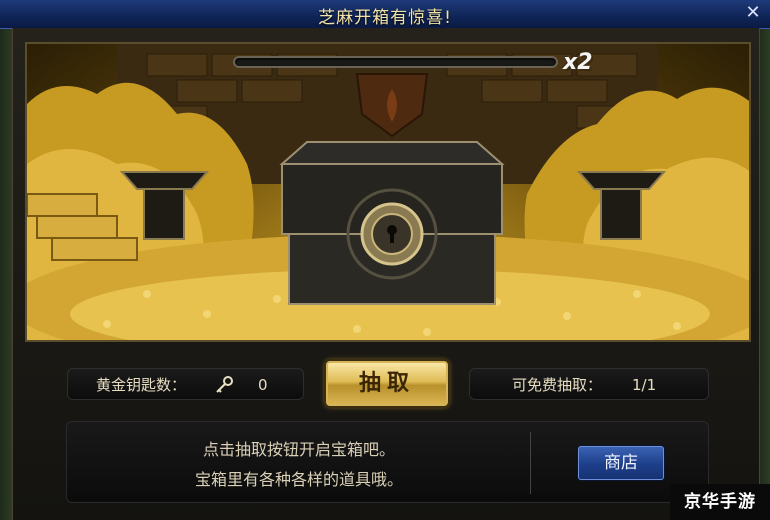 Image resolution: width=770 pixels, height=520 pixels. I want to click on key-icon, so click(224, 384).